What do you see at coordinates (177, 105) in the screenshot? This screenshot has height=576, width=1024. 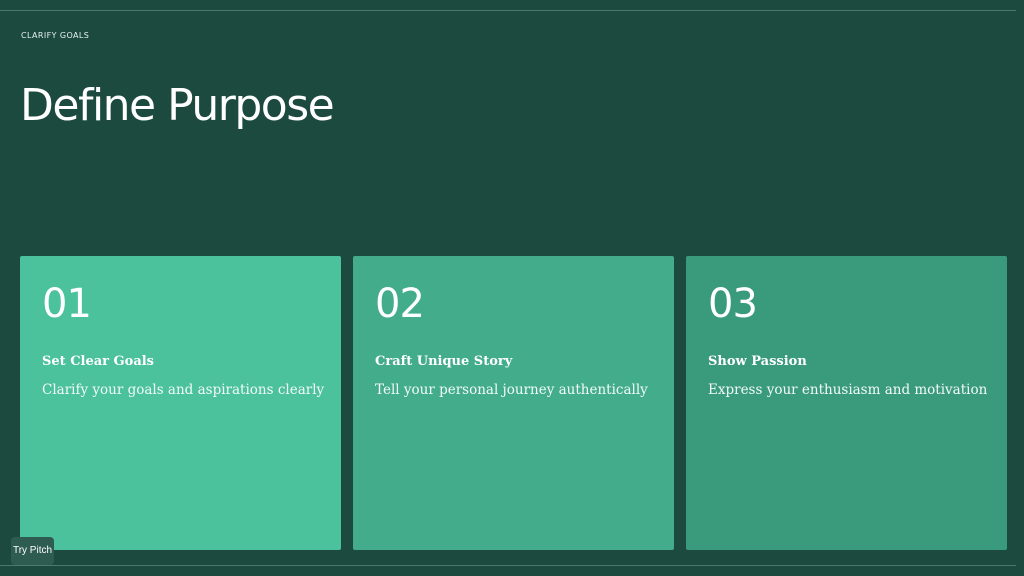 I see `slide-title: Define Purpose` at bounding box center [177, 105].